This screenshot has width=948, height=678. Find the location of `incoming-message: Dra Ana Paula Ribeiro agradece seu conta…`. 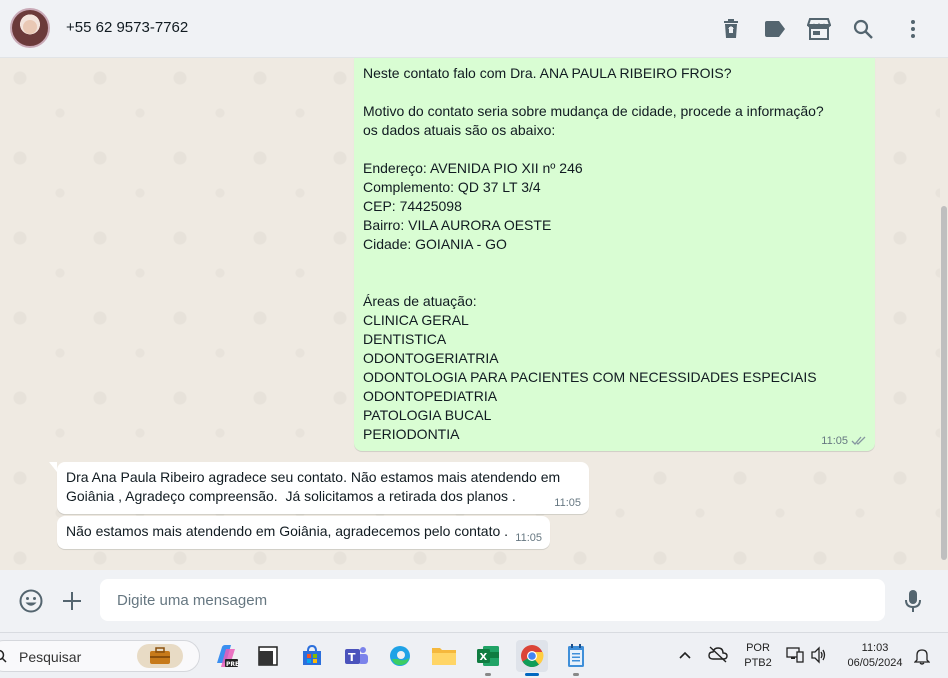

incoming-message: Dra Ana Paula Ribeiro agradece seu conta… is located at coordinates (319, 488).